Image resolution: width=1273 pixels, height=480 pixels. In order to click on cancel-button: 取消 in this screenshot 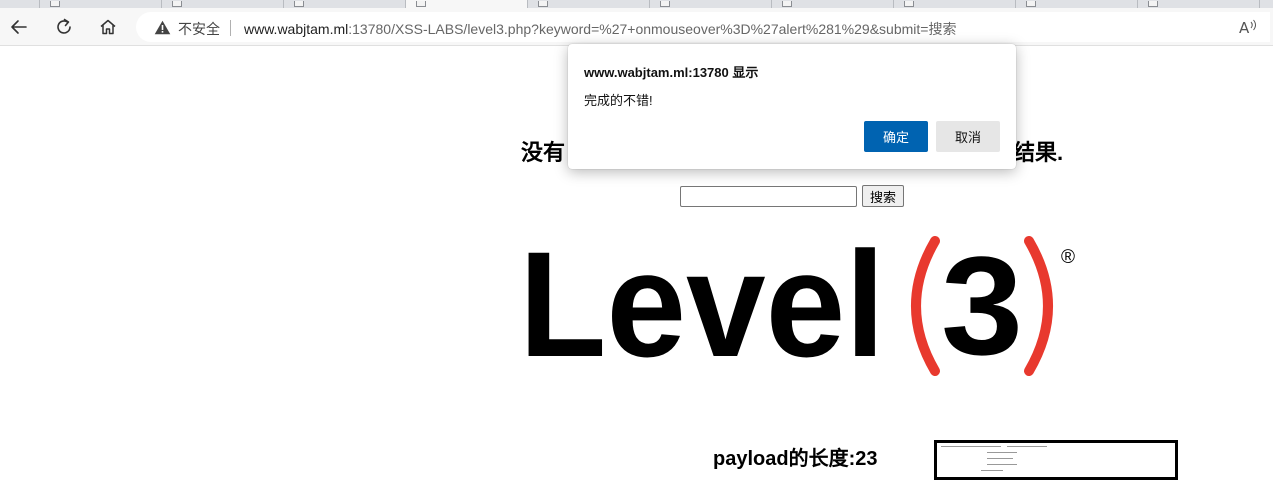, I will do `click(968, 136)`.